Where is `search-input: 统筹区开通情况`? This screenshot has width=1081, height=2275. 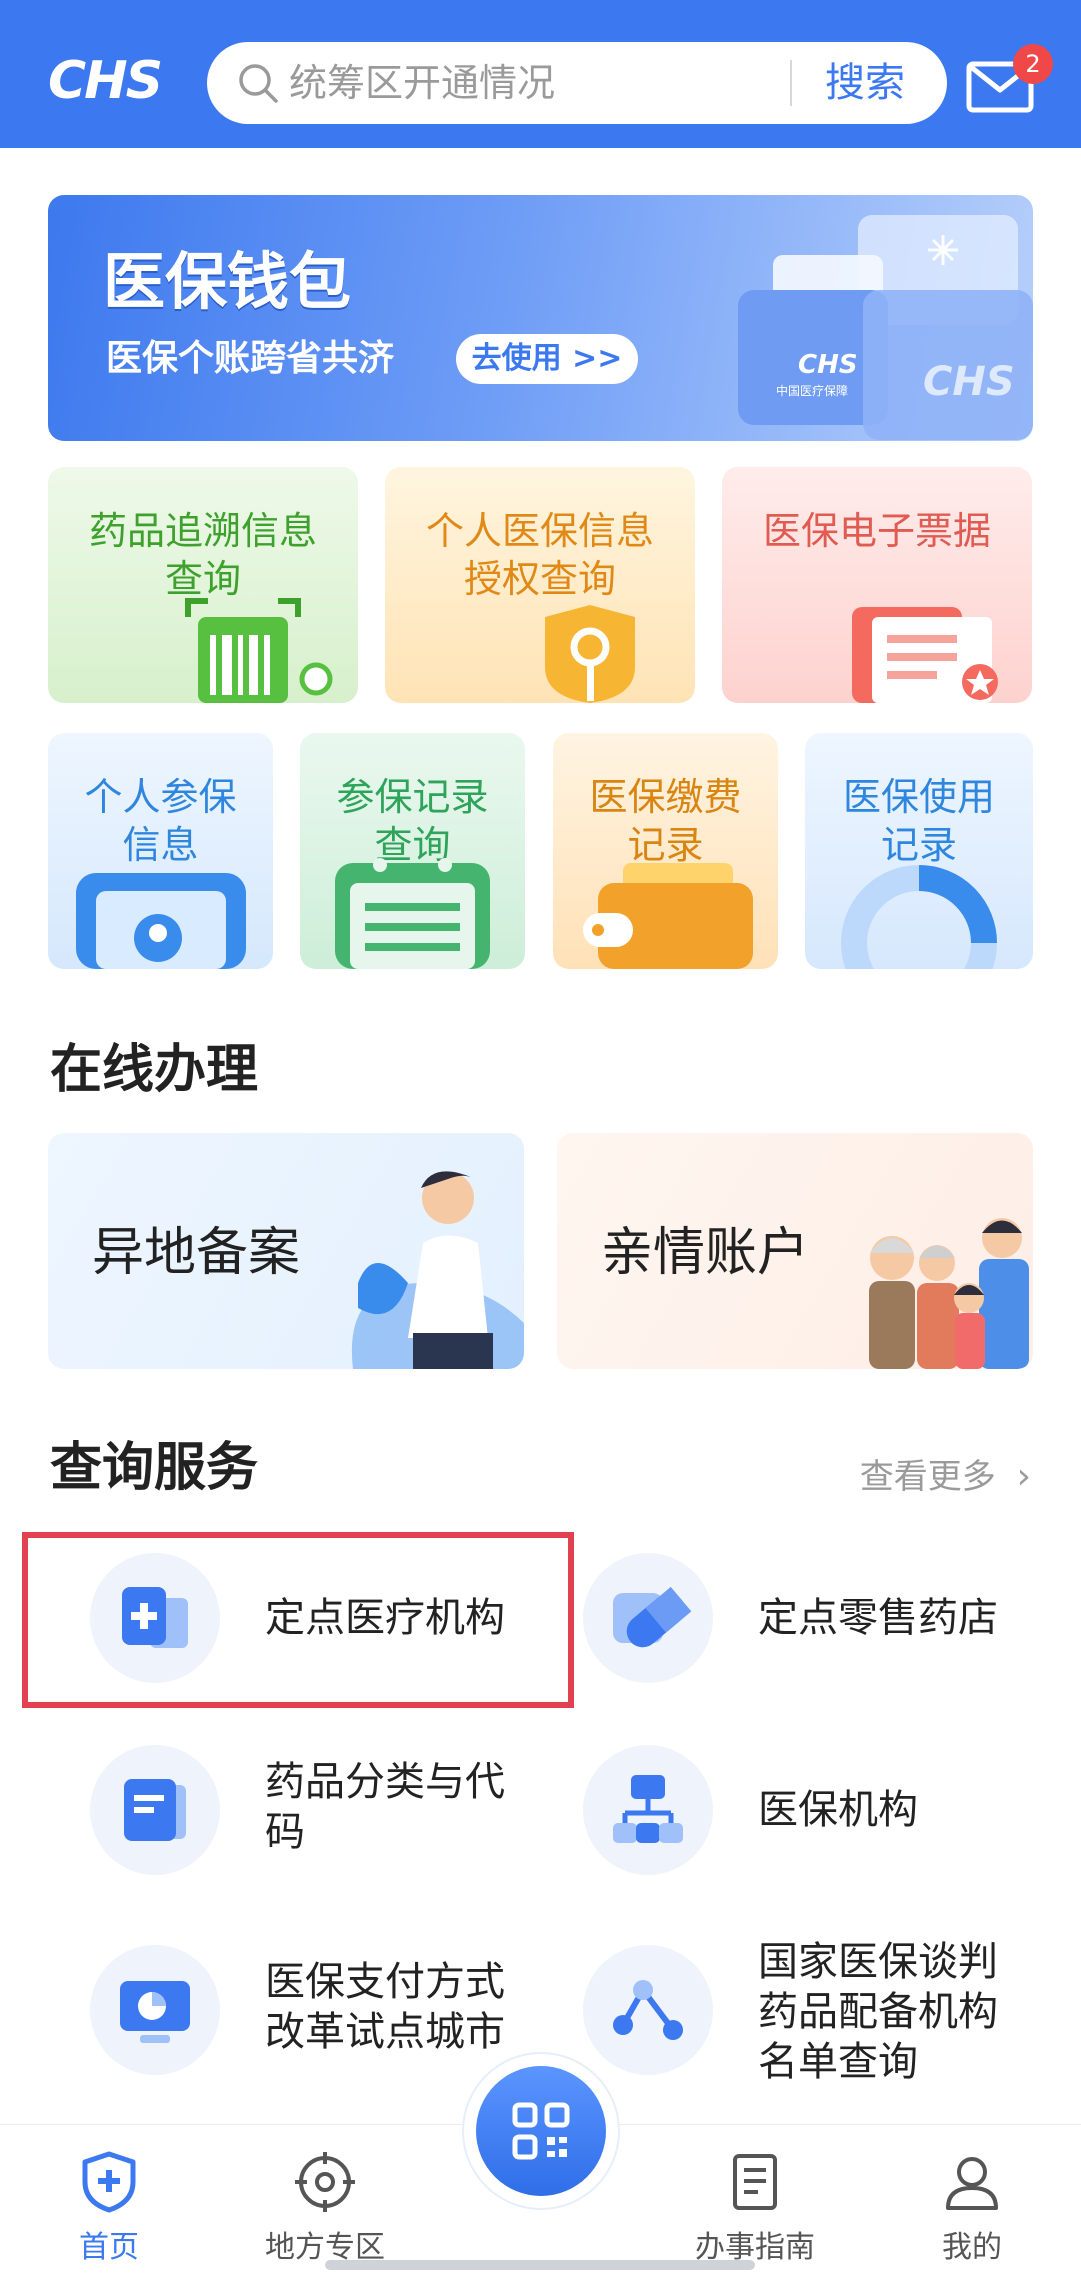
search-input: 统筹区开通情况 is located at coordinates (422, 83).